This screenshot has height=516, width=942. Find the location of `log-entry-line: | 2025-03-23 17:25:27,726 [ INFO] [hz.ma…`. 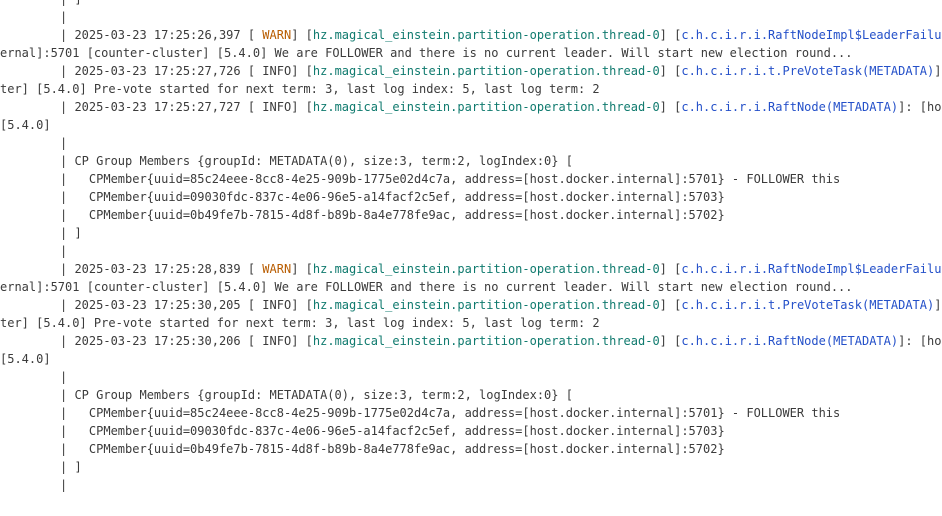

log-entry-line: | 2025-03-23 17:25:27,726 [ INFO] [hz.ma… is located at coordinates (471, 71).